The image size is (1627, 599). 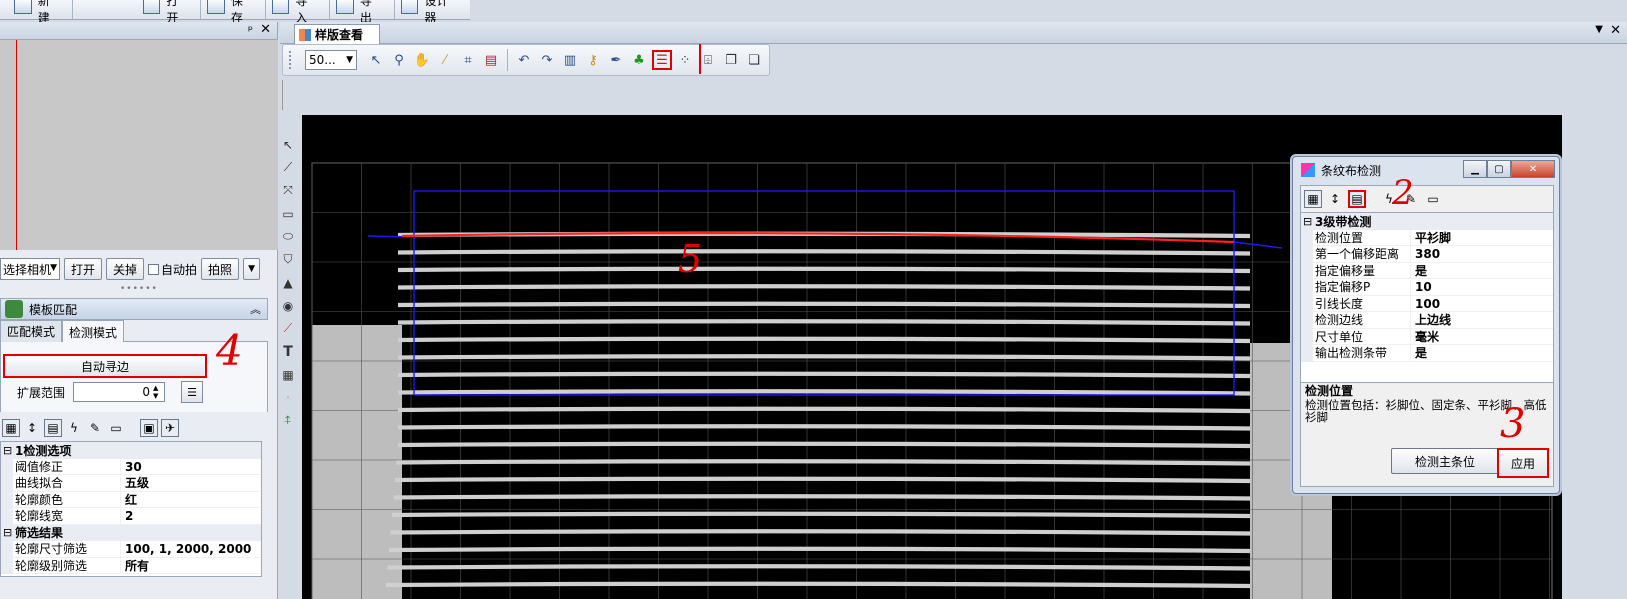 What do you see at coordinates (137, 12) in the screenshot?
I see `open-button: 打开` at bounding box center [137, 12].